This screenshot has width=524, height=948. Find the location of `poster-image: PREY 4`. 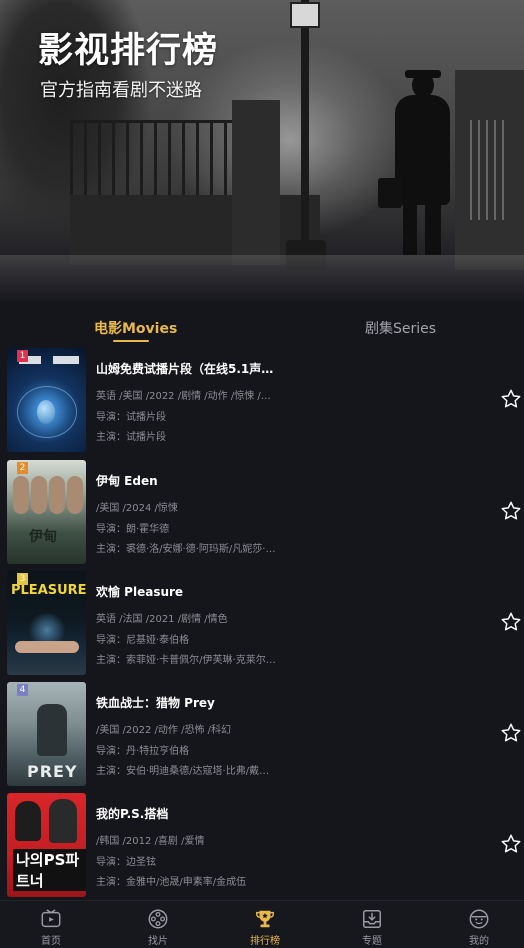

poster-image: PREY 4 is located at coordinates (46, 734).